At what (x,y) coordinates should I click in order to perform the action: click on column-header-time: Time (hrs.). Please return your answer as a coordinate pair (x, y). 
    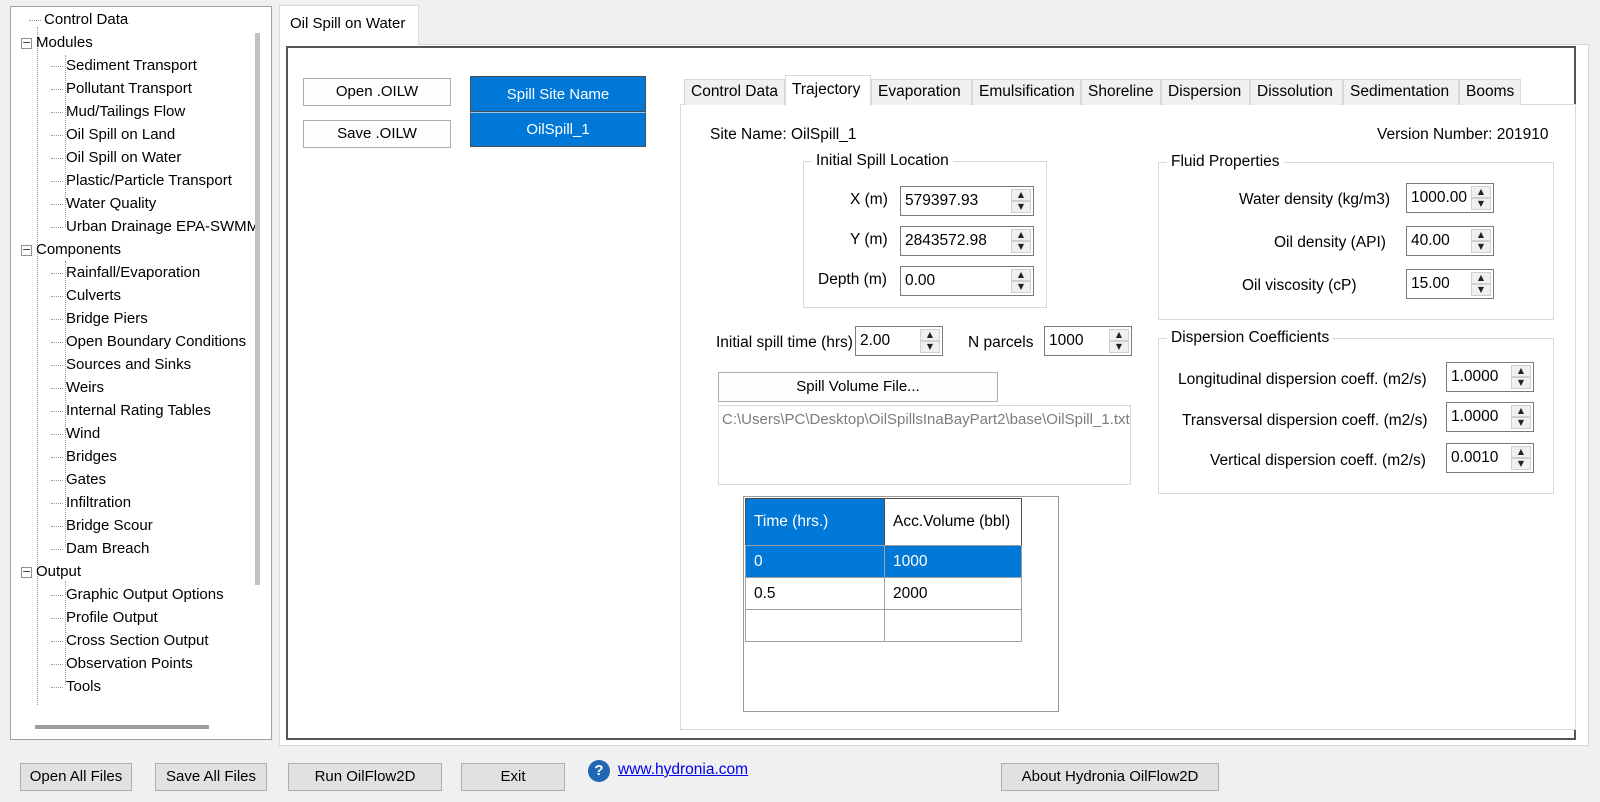
    Looking at the image, I should click on (815, 522).